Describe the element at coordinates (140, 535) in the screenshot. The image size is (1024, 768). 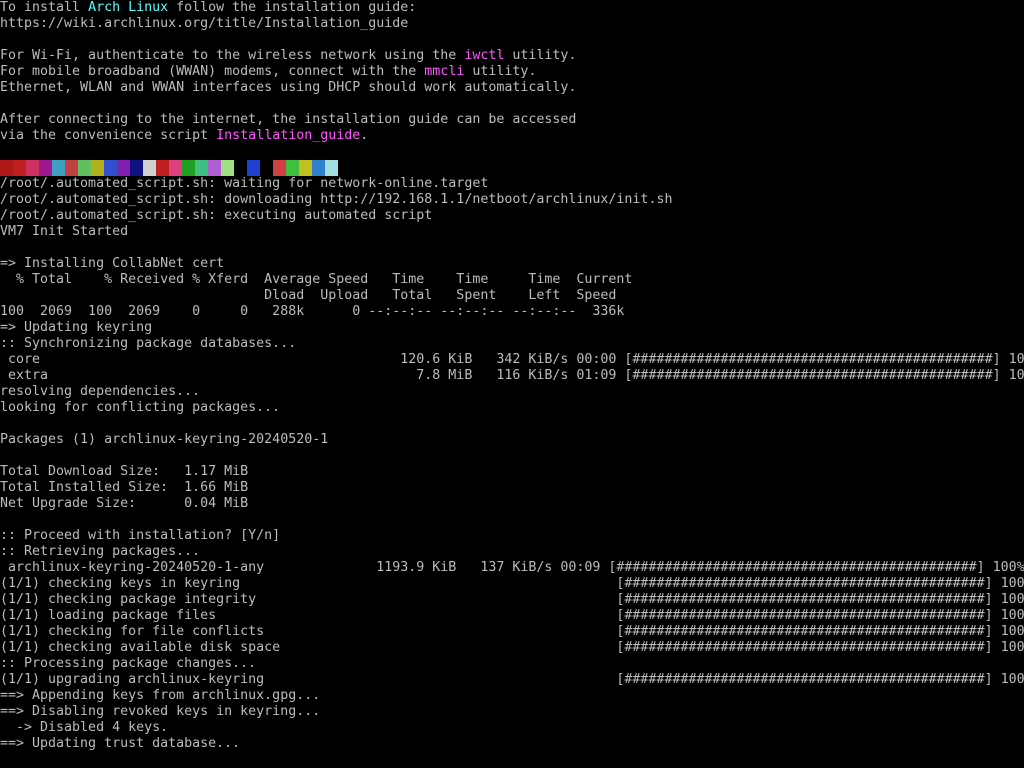
I see `console-line: :: Proceed with installation? [Y/n]` at that location.